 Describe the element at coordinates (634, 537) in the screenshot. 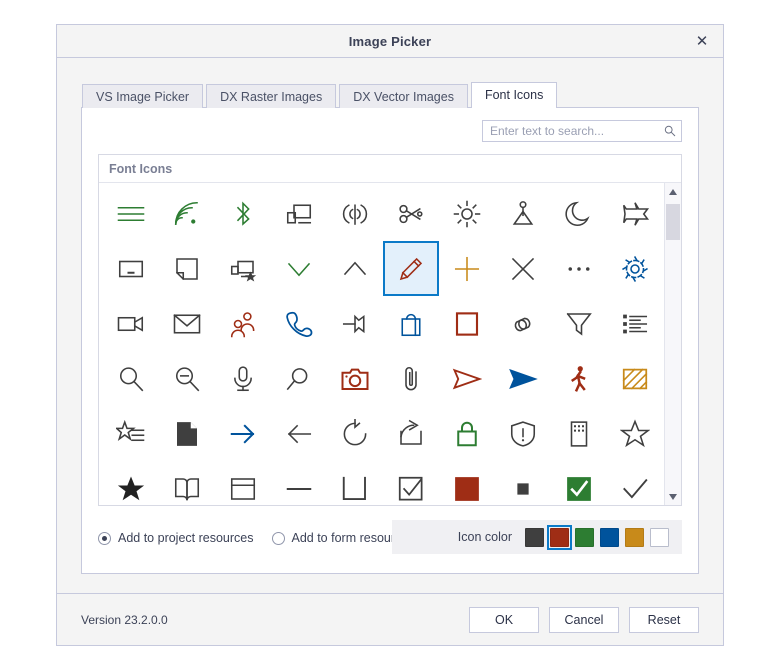

I see `color-swatch-orange` at that location.